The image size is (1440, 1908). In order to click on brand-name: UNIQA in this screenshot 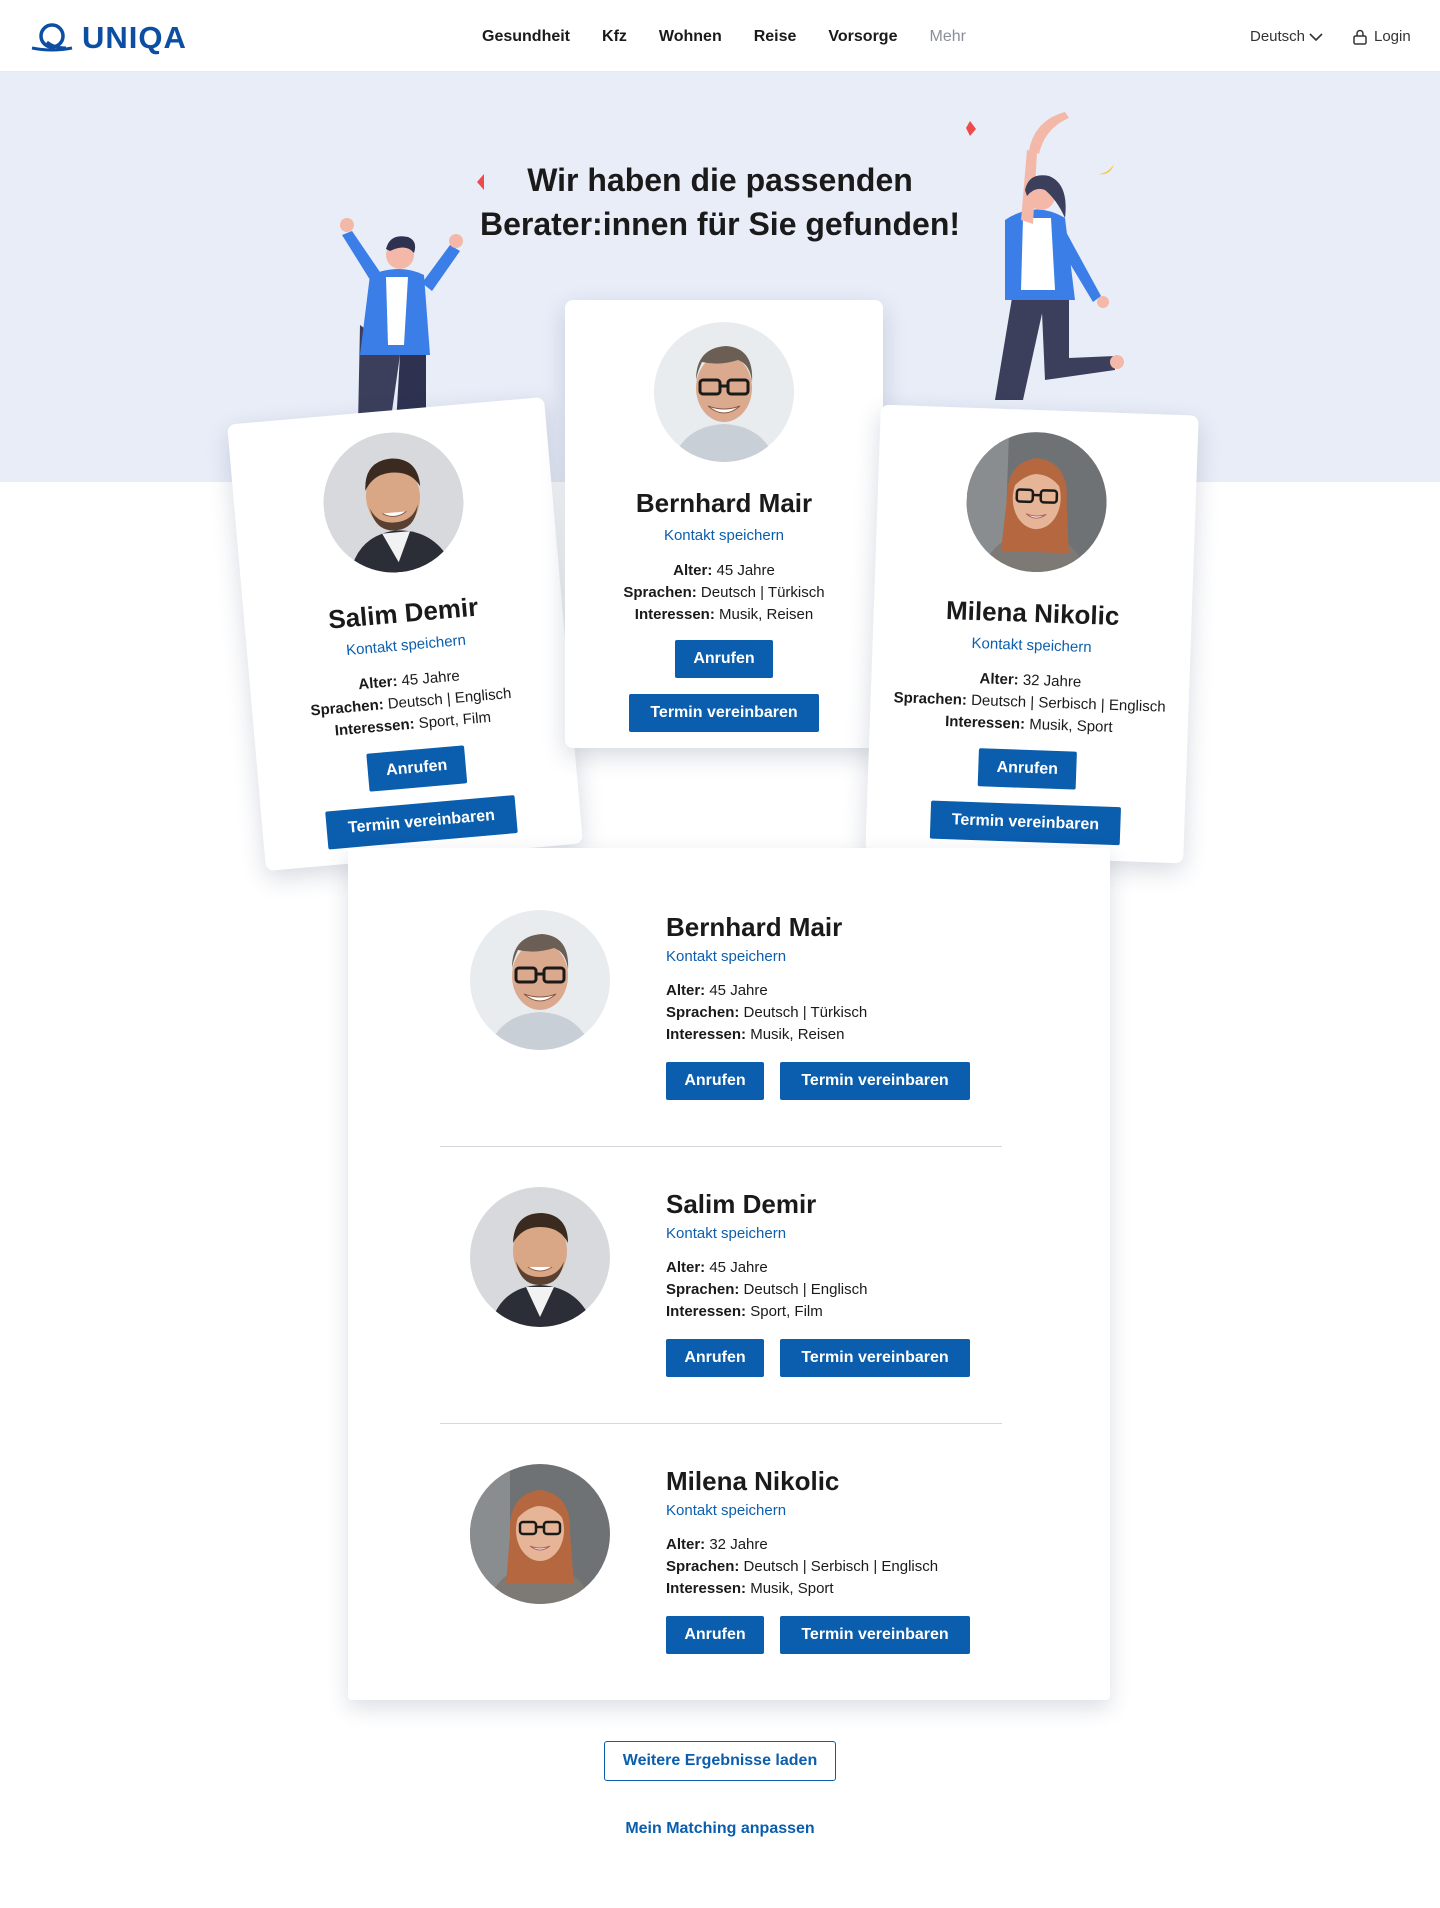, I will do `click(134, 37)`.